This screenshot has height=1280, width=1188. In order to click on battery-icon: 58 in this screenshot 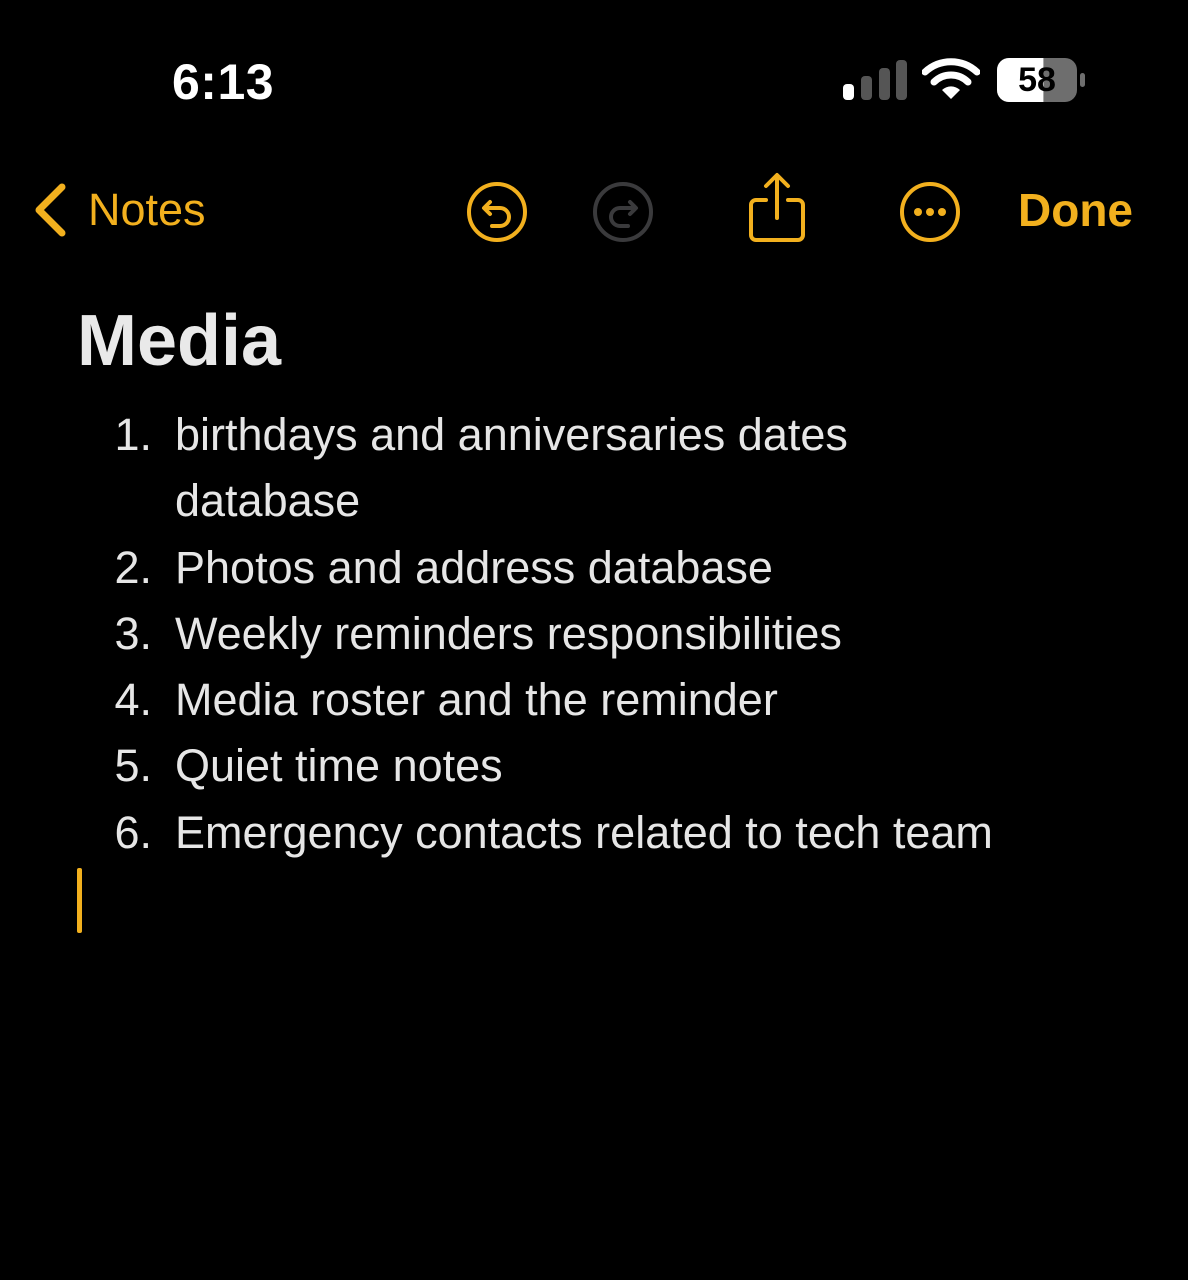, I will do `click(1042, 80)`.